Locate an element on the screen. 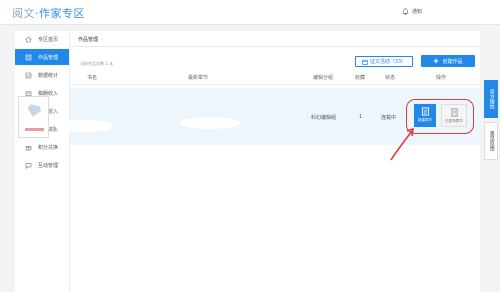  new-chapter-label: 新建章节 is located at coordinates (425, 120).